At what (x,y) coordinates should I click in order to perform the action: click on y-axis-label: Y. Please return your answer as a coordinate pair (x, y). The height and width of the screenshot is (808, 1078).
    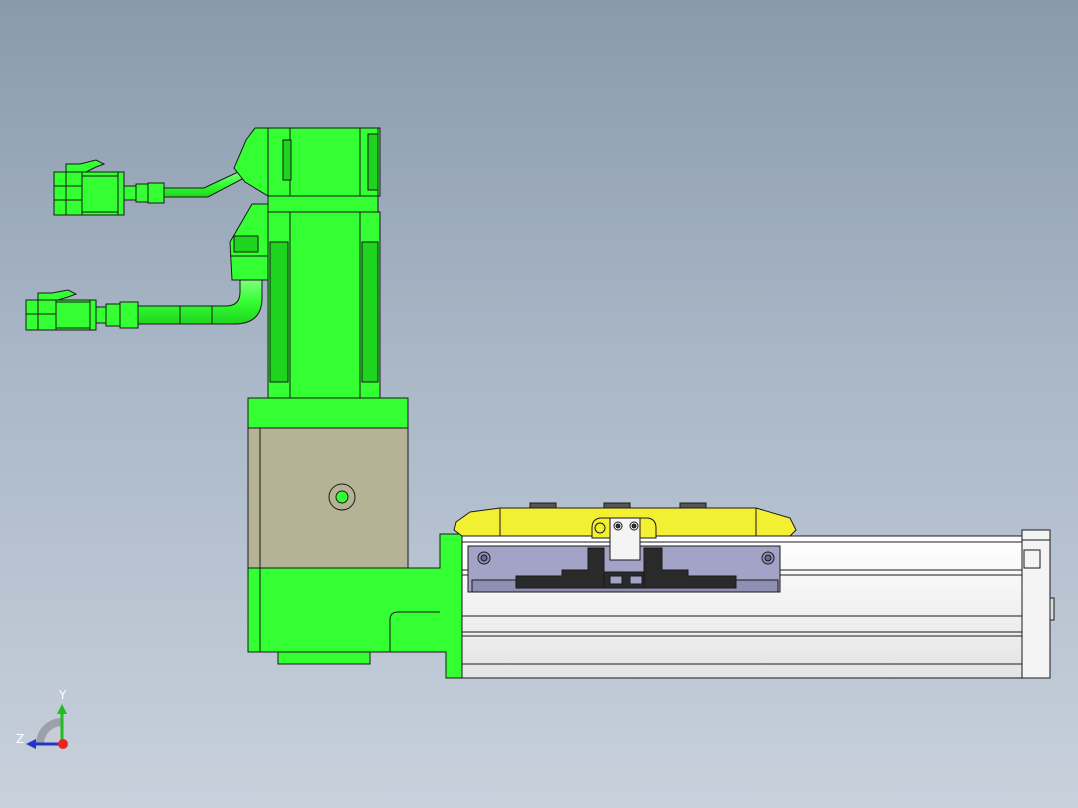
    Looking at the image, I should click on (63, 695).